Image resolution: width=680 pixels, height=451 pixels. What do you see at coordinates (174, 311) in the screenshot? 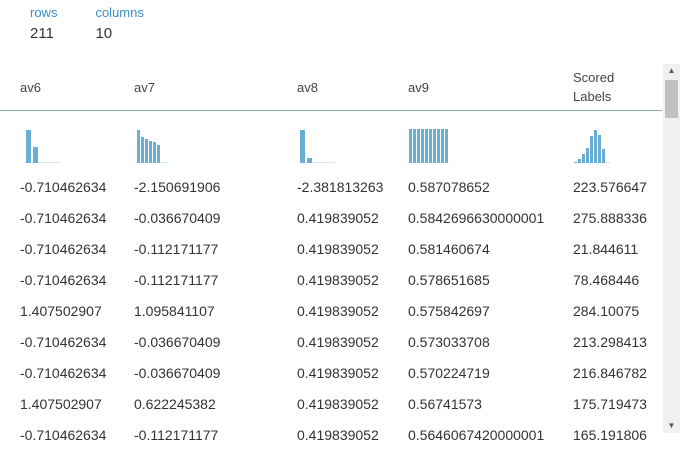
I see `cell-av7: 1.095841107` at bounding box center [174, 311].